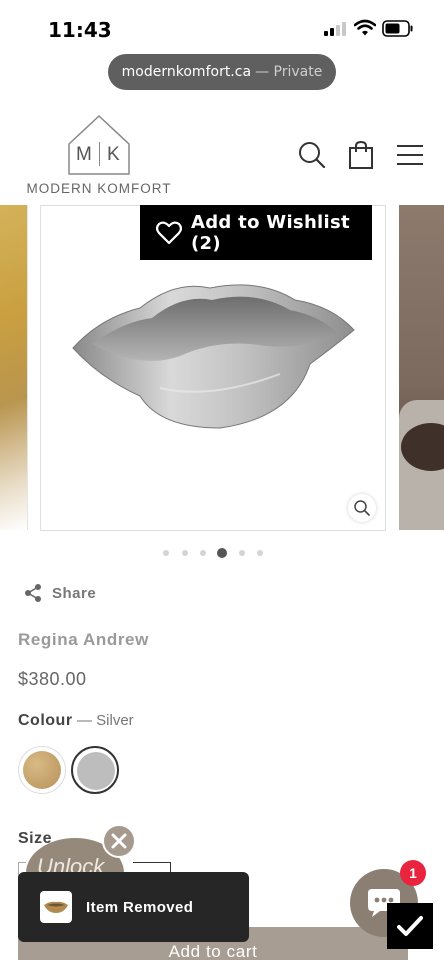  Describe the element at coordinates (84, 154) in the screenshot. I see `logo-letter-m: M` at that location.